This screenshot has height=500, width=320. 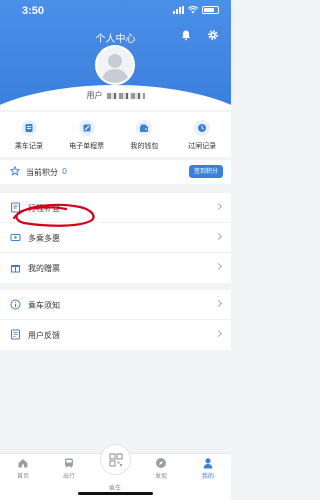 I want to click on tab-label: 出行, so click(x=68, y=476).